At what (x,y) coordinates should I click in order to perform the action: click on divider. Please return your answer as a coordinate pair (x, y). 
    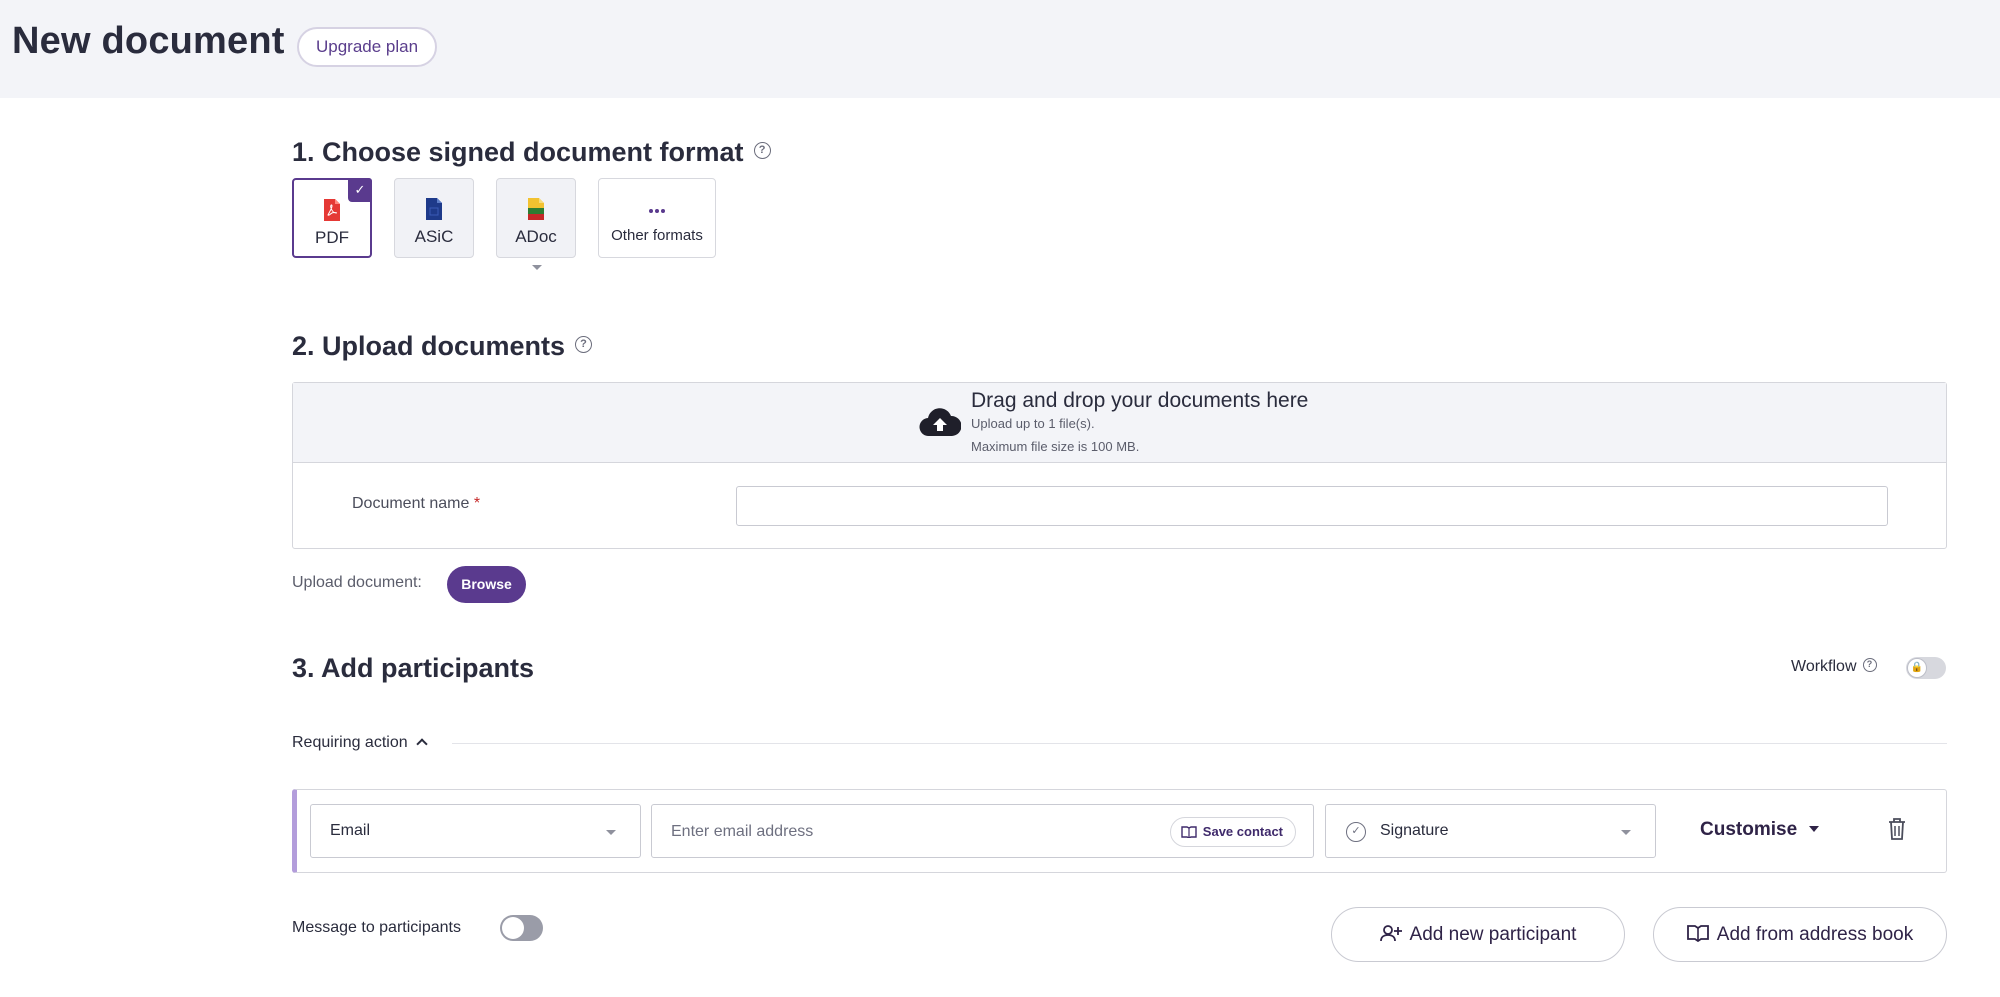
    Looking at the image, I should click on (1199, 743).